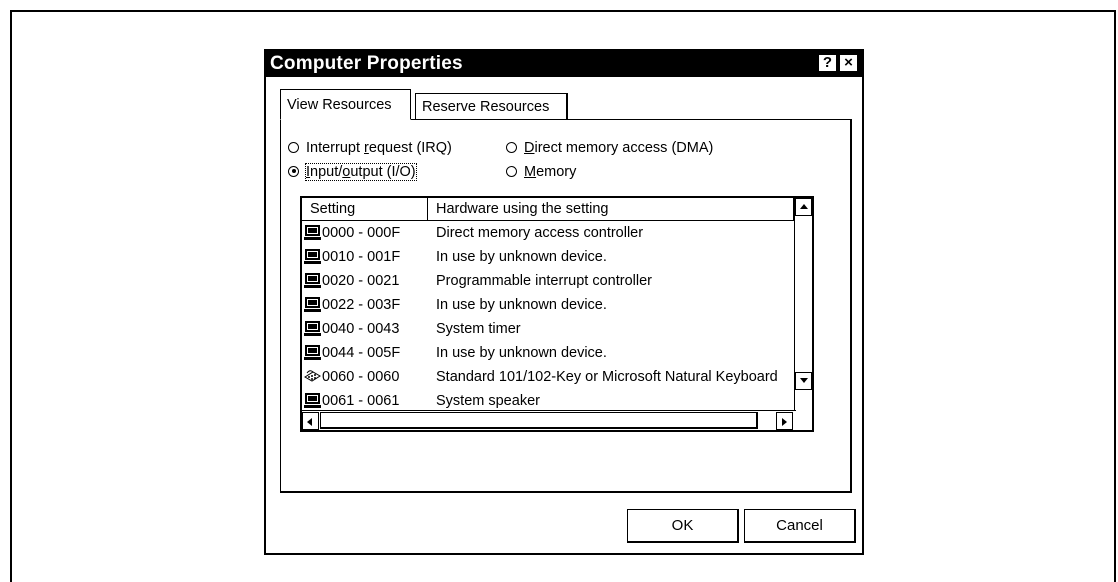  I want to click on close-button: ×, so click(848, 63).